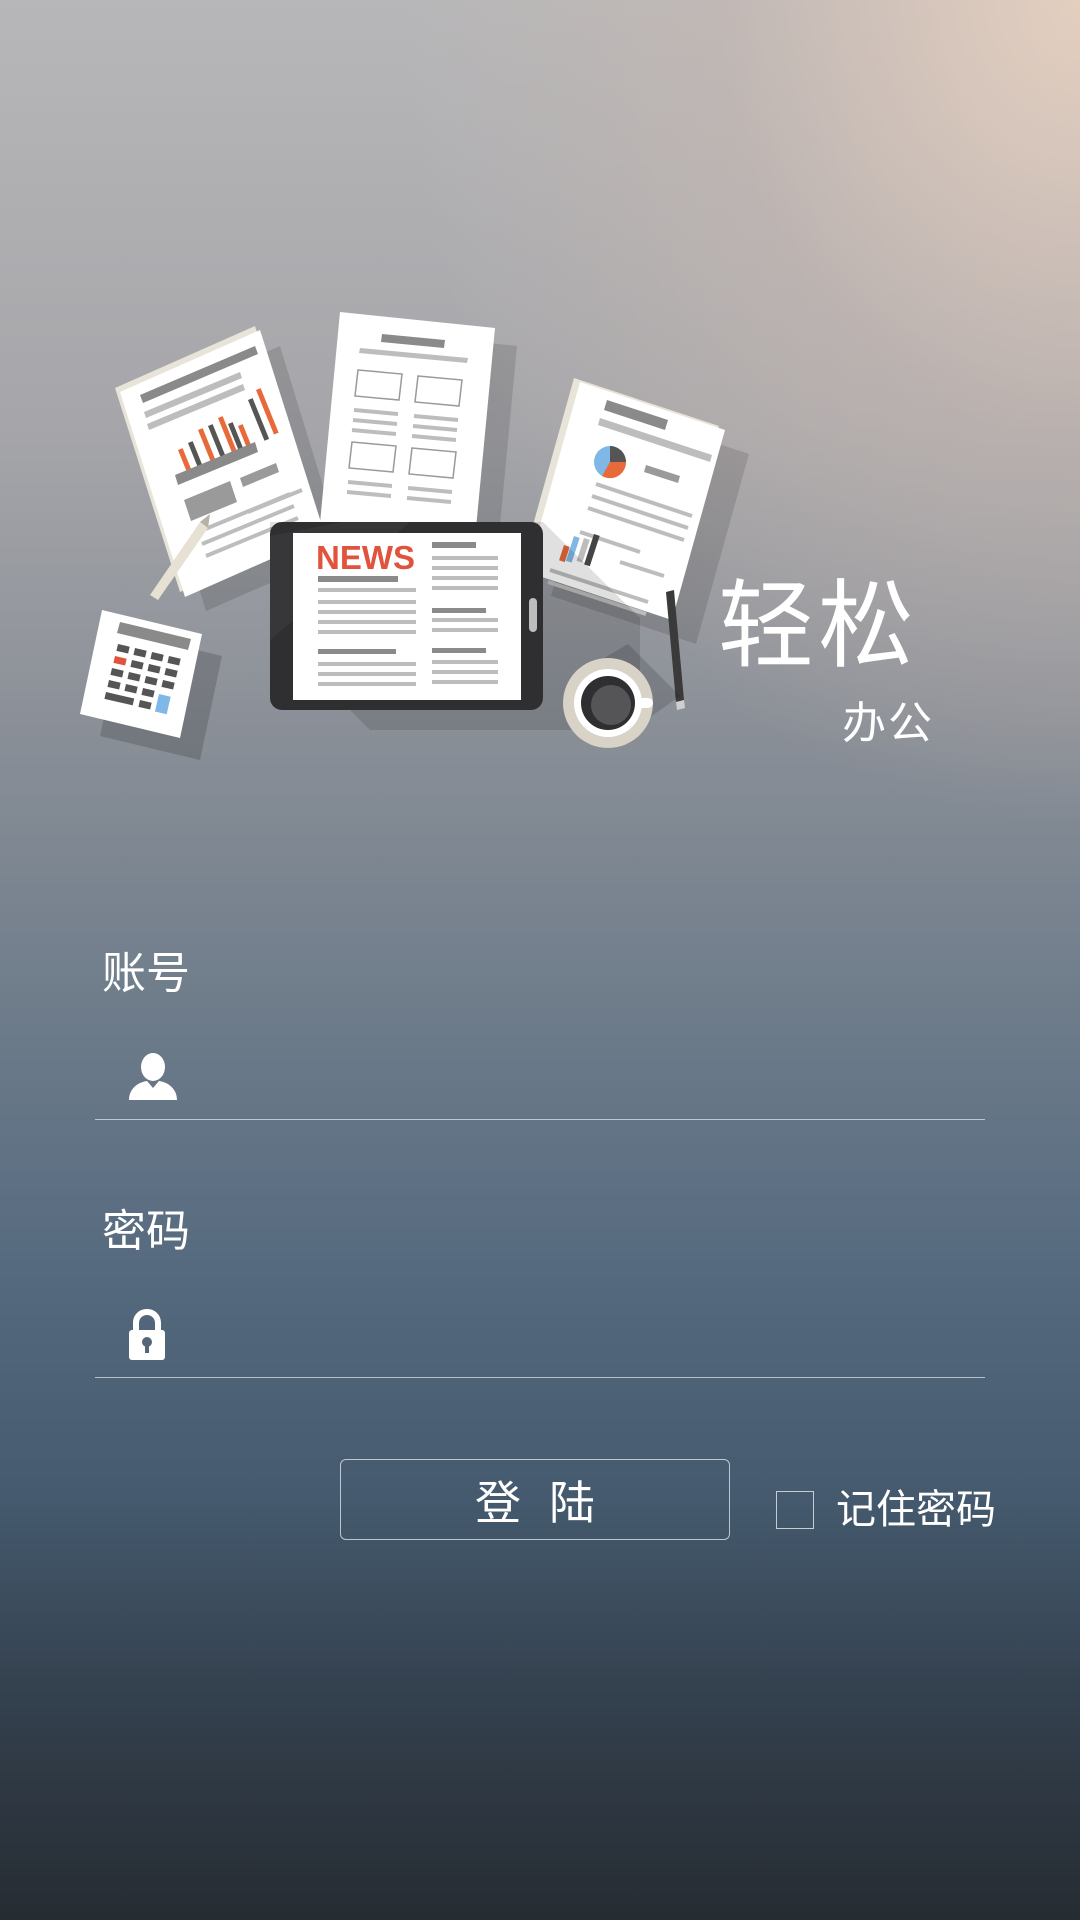 The width and height of the screenshot is (1080, 1920). I want to click on remember-label: 记住密码, so click(916, 1510).